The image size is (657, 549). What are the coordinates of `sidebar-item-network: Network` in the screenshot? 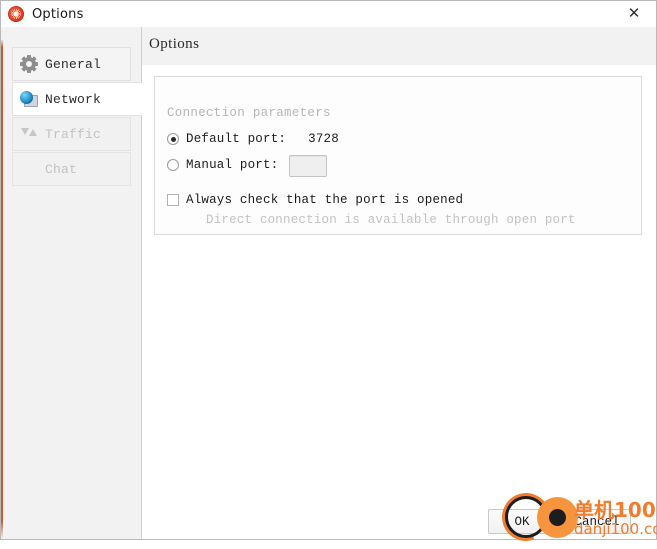 It's located at (77, 99).